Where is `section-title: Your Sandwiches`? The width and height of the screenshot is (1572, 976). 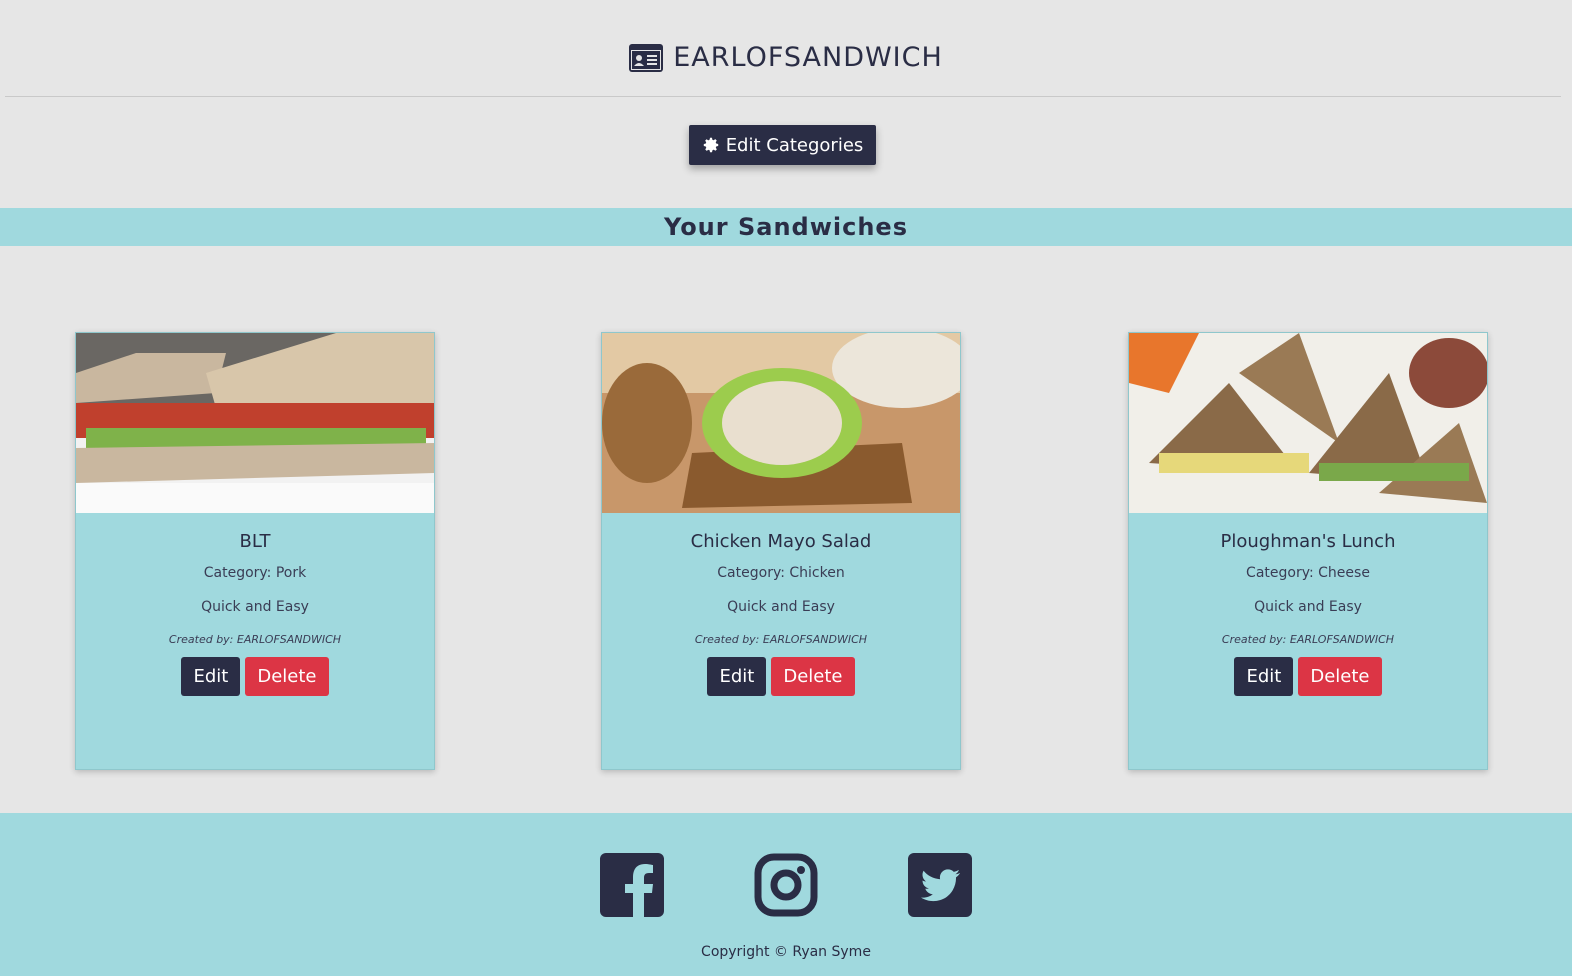 section-title: Your Sandwiches is located at coordinates (786, 227).